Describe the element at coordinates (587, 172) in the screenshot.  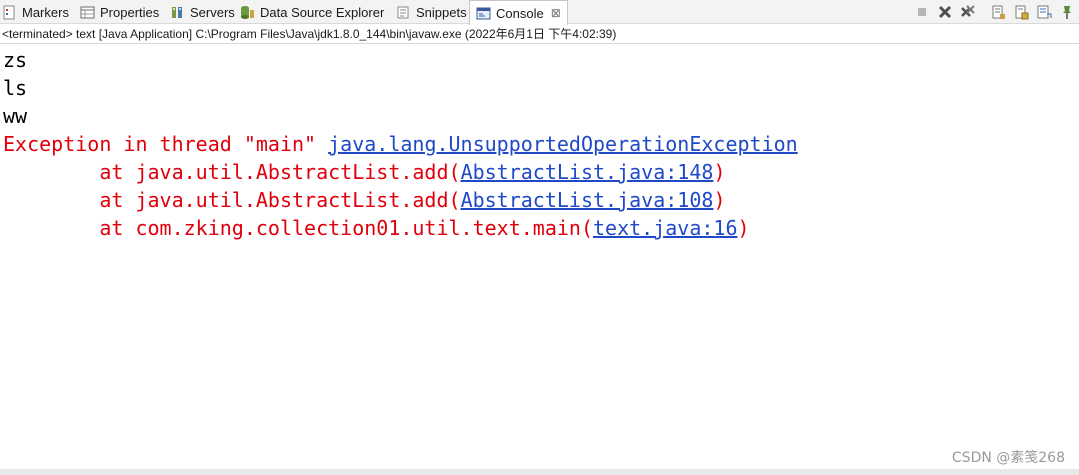
I see `stack-frame-link: AbstractList.java:148` at that location.